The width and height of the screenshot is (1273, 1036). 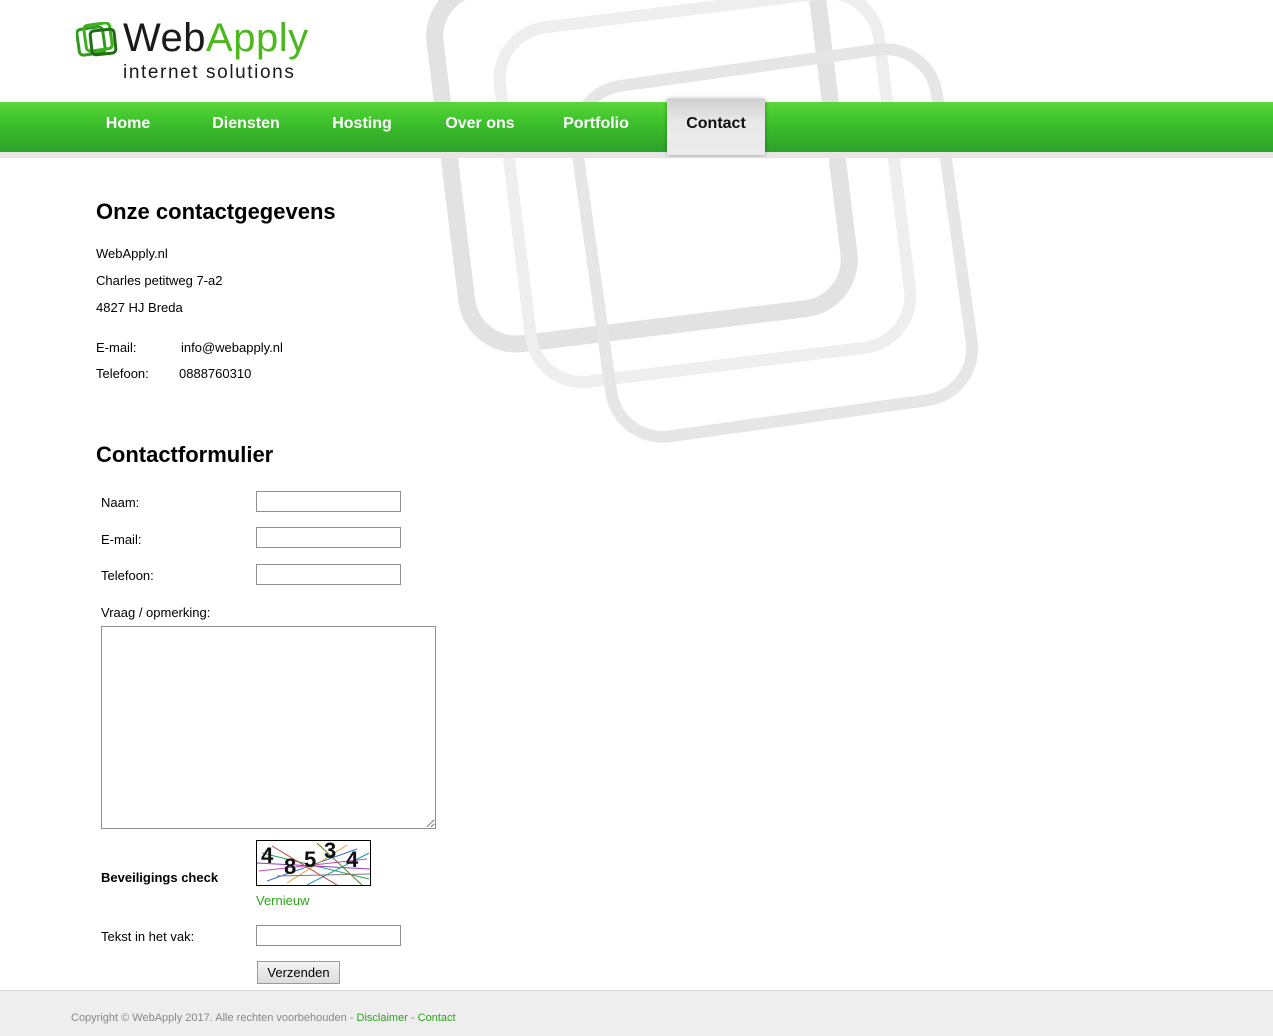 What do you see at coordinates (132, 253) in the screenshot?
I see `company-name: WebApply.nl` at bounding box center [132, 253].